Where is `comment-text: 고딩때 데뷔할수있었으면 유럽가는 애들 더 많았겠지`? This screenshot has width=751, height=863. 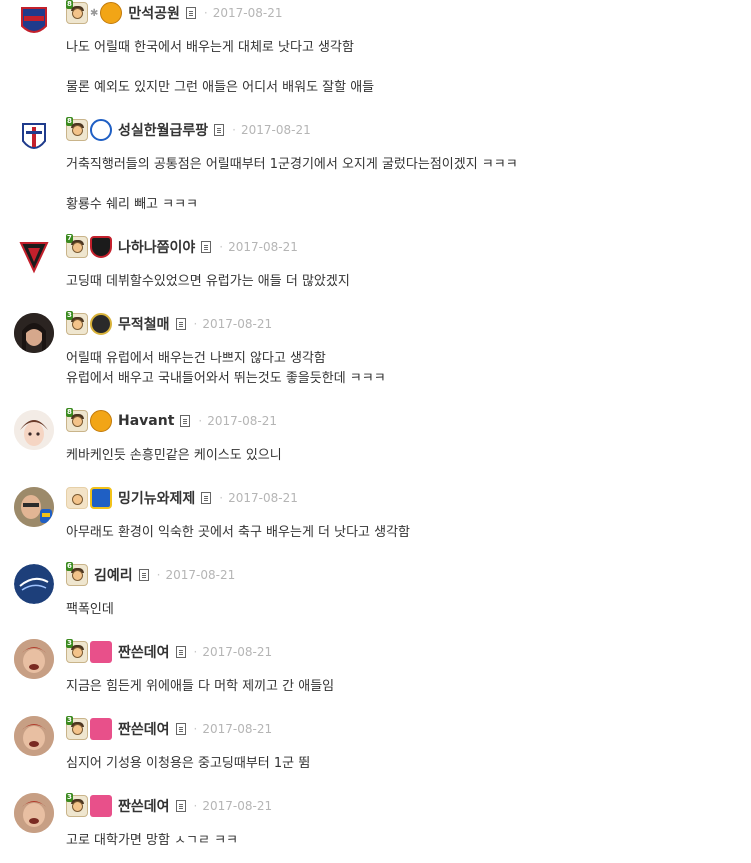
comment-text: 고딩때 데뷔할수있었으면 유럽가는 애들 더 많았겠지 is located at coordinates (208, 281).